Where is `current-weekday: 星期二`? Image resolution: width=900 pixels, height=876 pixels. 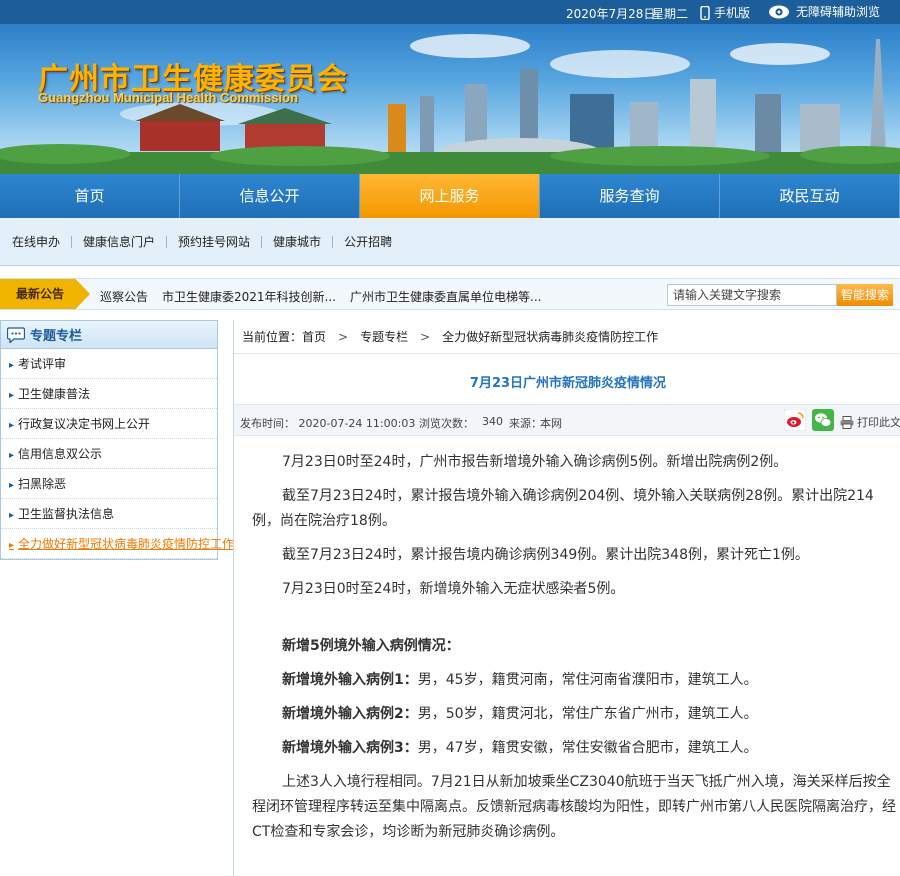 current-weekday: 星期二 is located at coordinates (670, 14).